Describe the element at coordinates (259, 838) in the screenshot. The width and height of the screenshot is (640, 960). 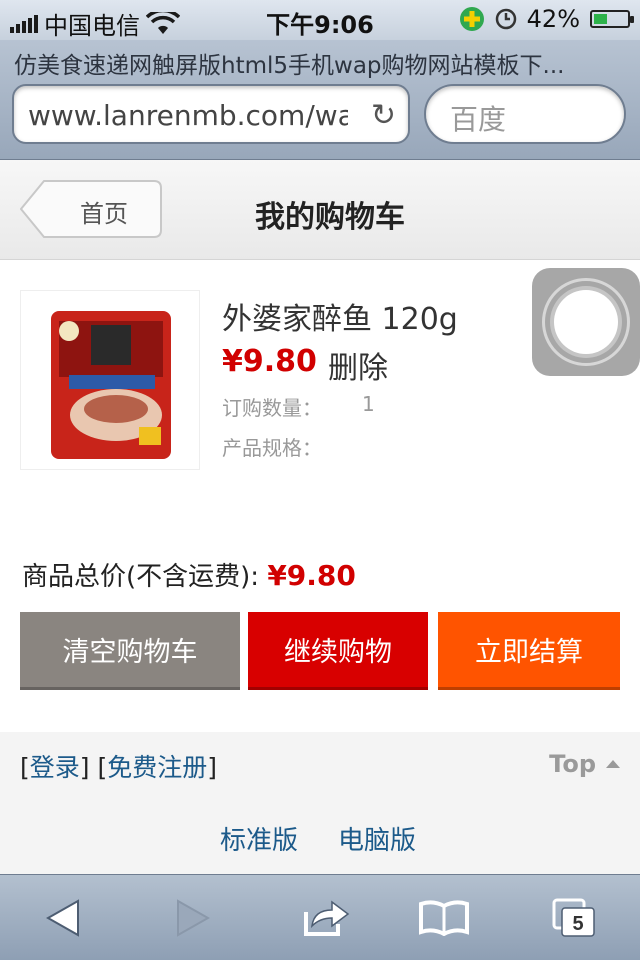
I see `standard-version-link: 标准版` at that location.